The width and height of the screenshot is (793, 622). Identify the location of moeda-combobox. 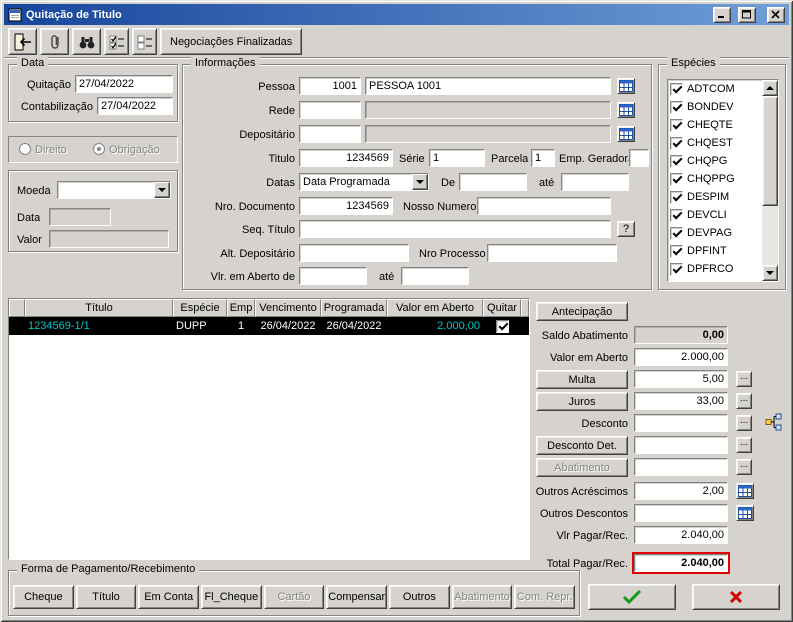
(114, 190).